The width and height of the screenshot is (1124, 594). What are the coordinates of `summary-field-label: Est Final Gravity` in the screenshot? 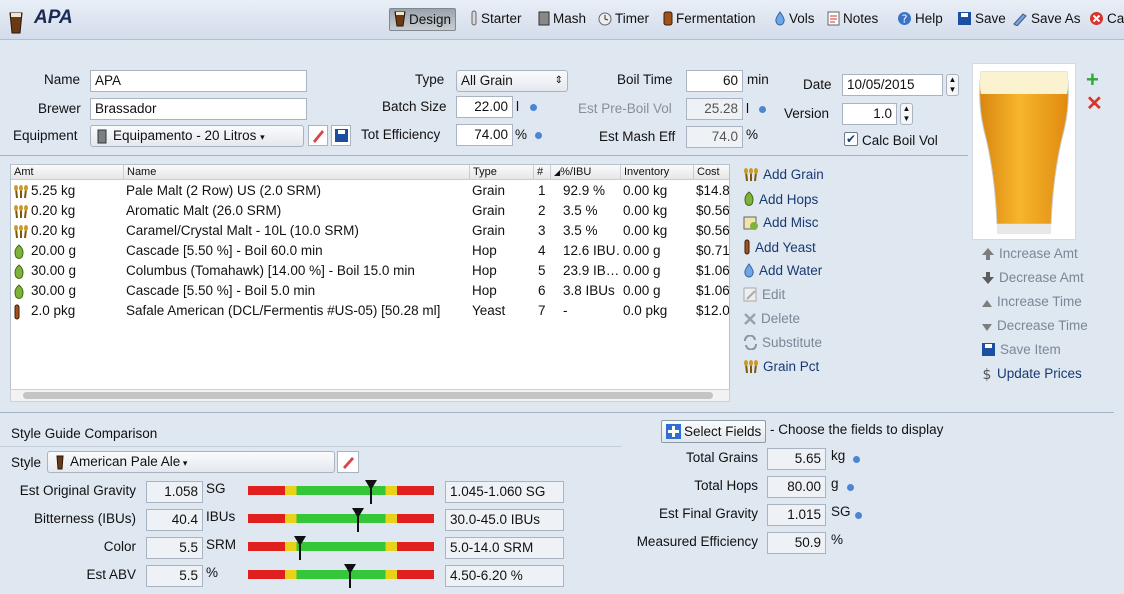 It's located at (708, 513).